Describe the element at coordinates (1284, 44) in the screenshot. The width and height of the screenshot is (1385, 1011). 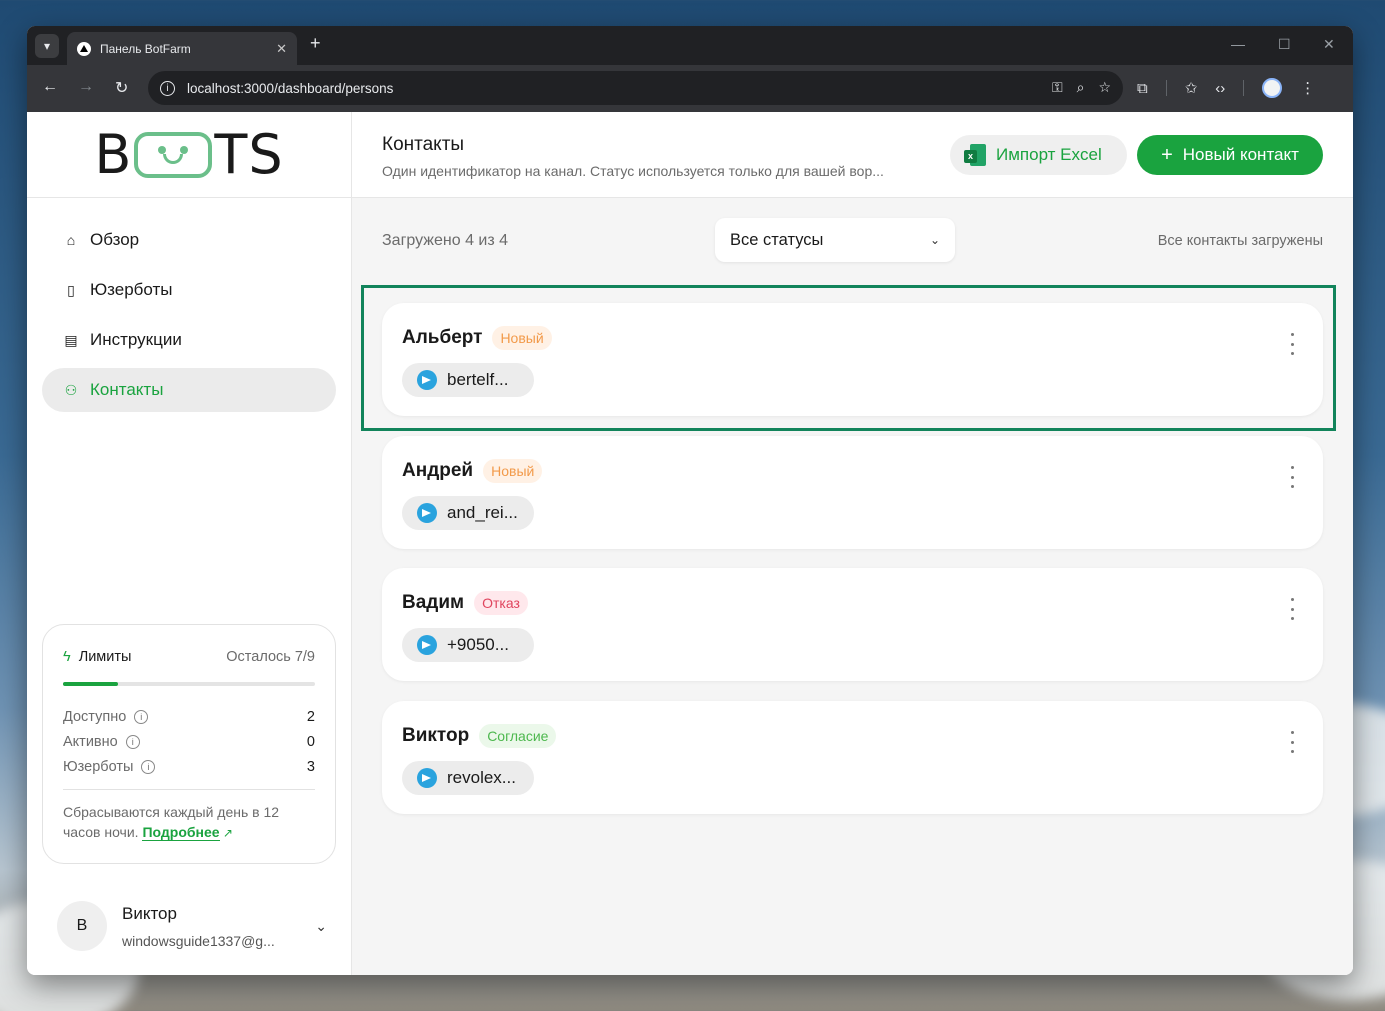
I see `maximize-button: ☐` at that location.